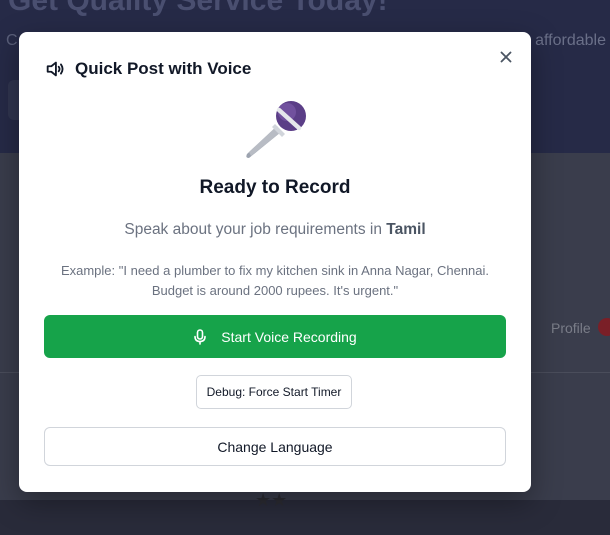  I want to click on hero-headline: Get Quality Service Today!, so click(198, 8).